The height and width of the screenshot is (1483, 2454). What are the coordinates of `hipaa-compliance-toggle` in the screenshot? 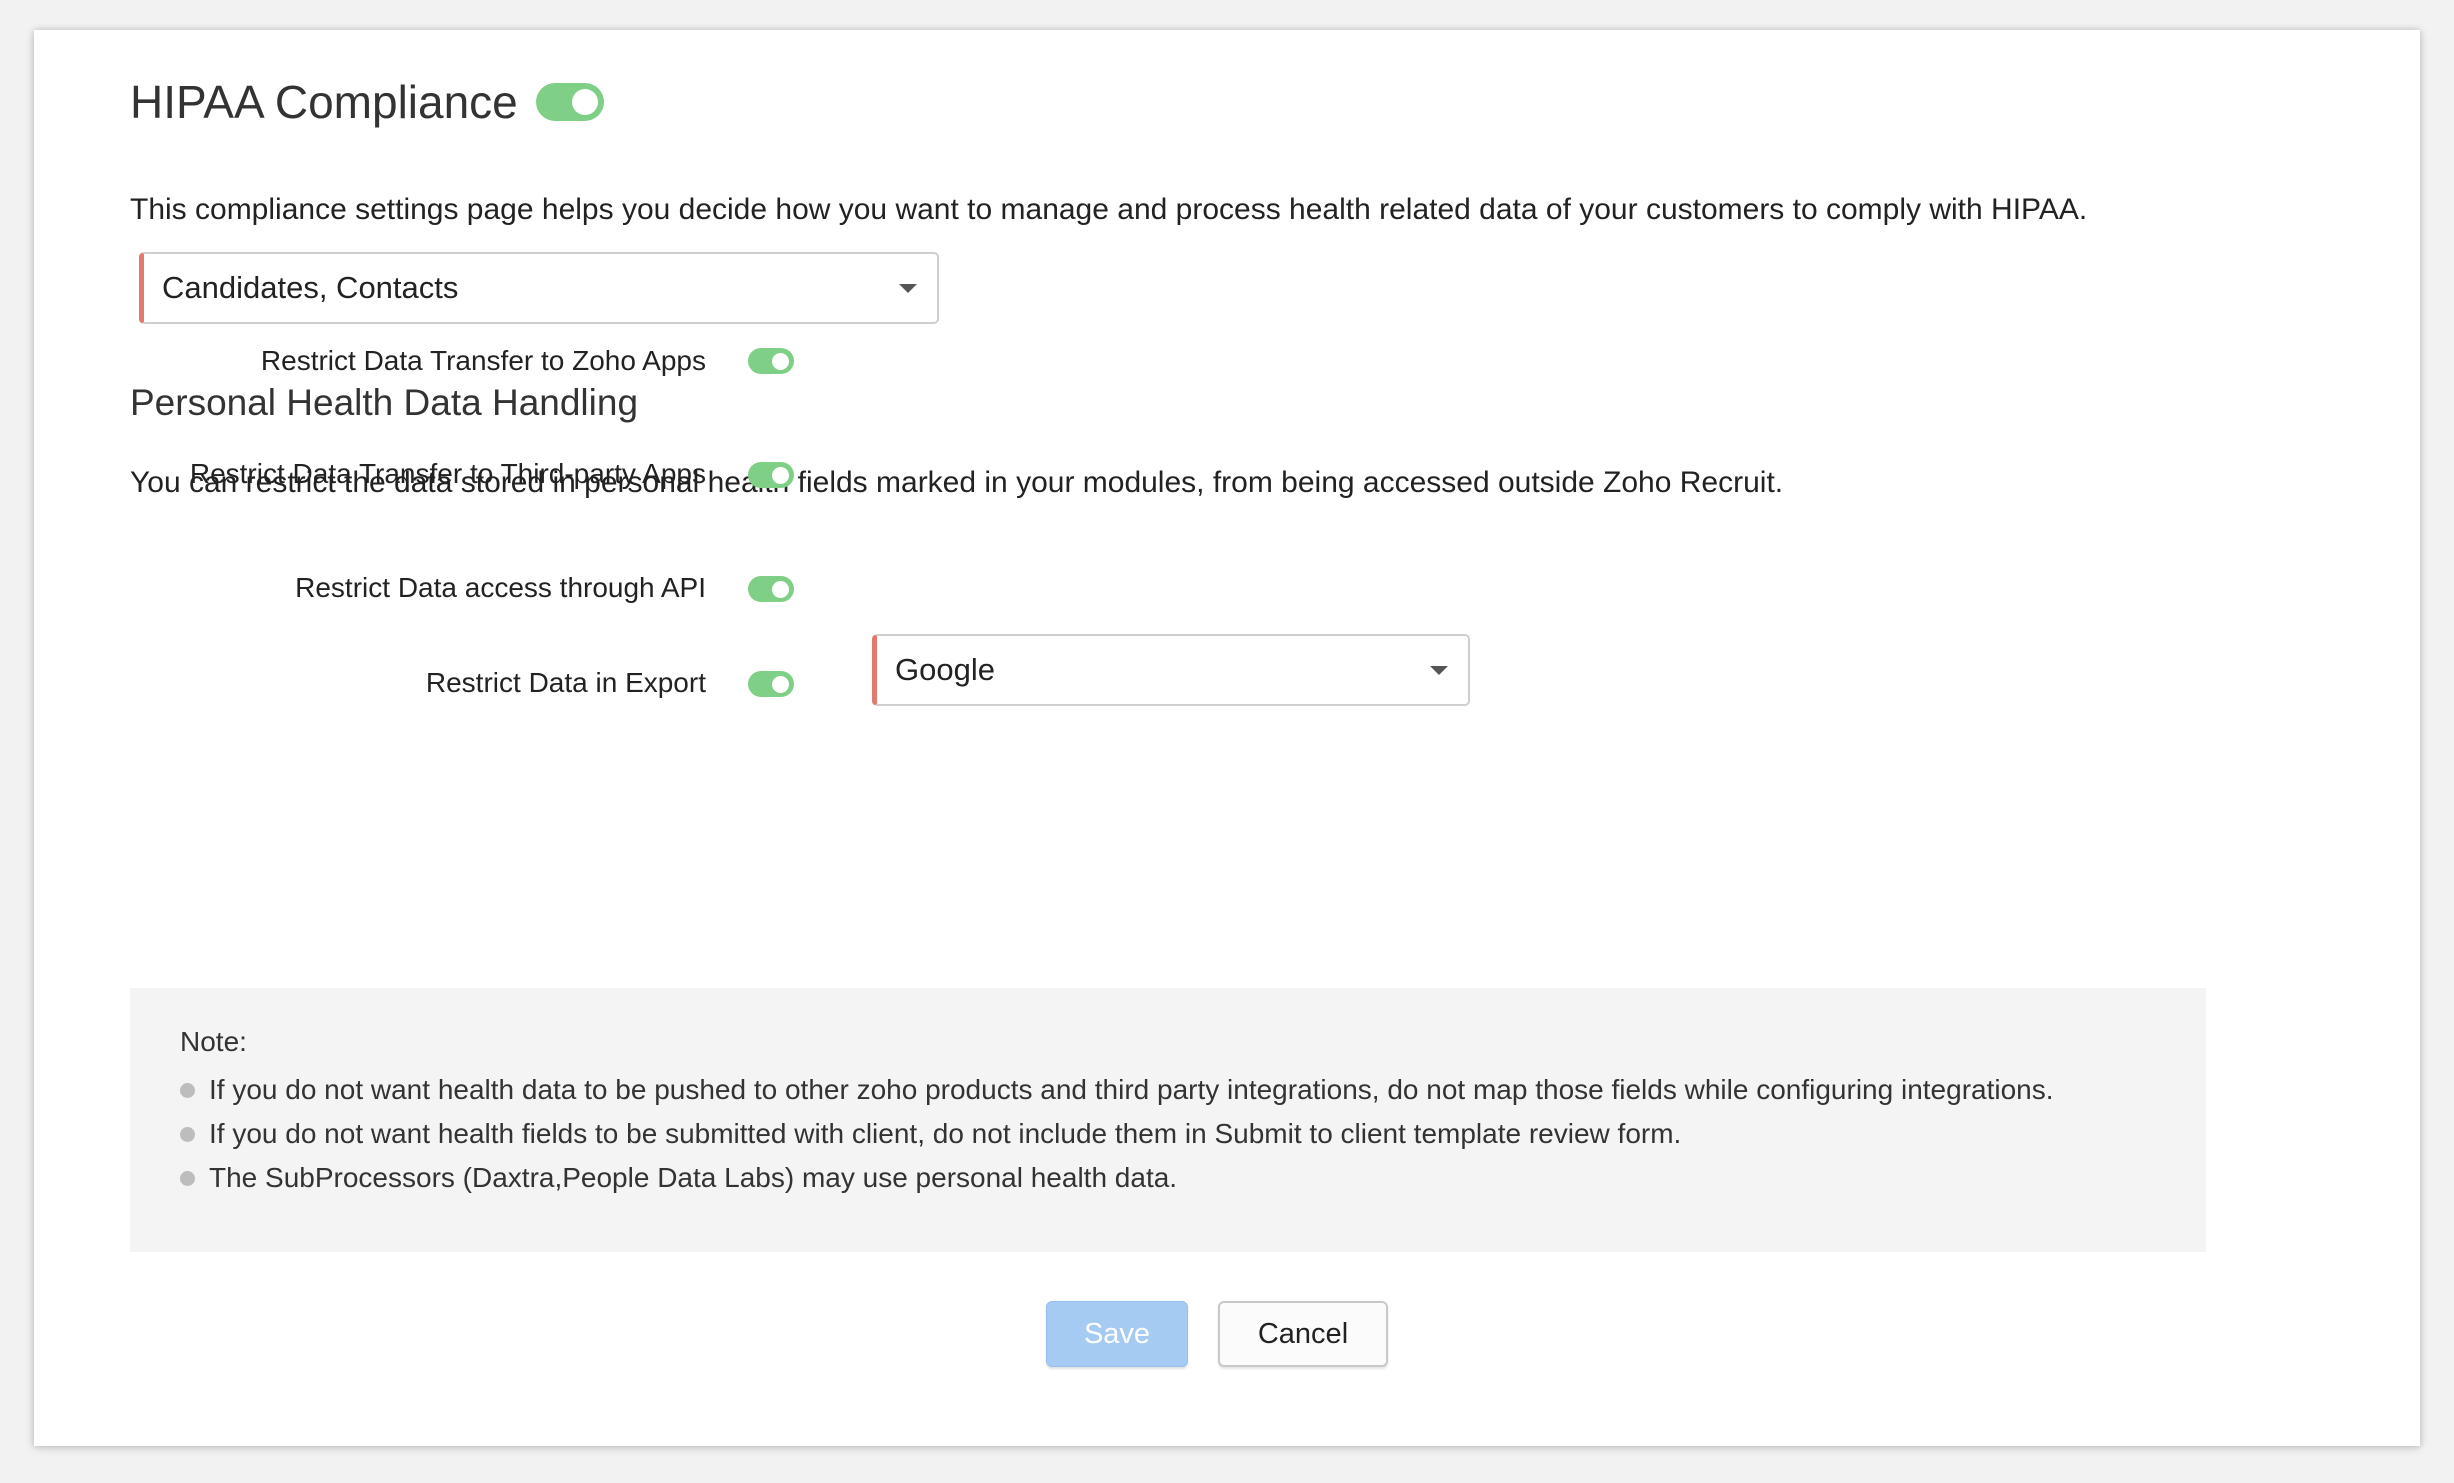 It's located at (569, 102).